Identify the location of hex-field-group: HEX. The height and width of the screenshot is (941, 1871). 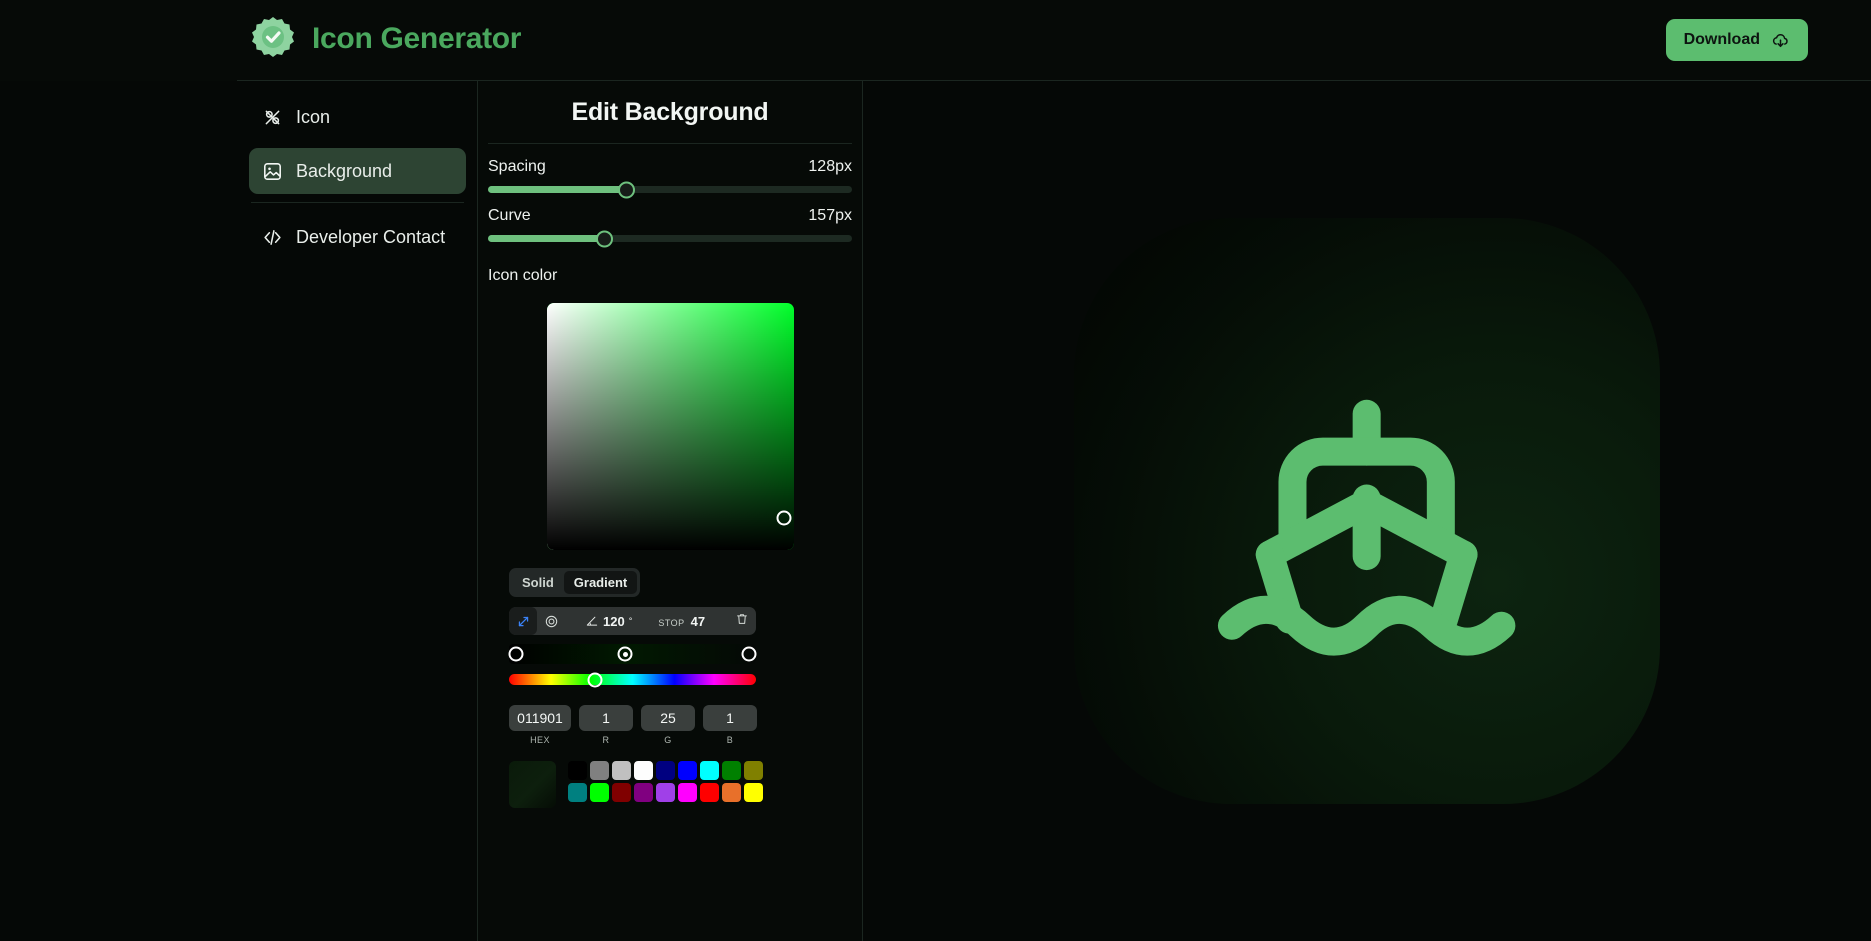
(540, 725).